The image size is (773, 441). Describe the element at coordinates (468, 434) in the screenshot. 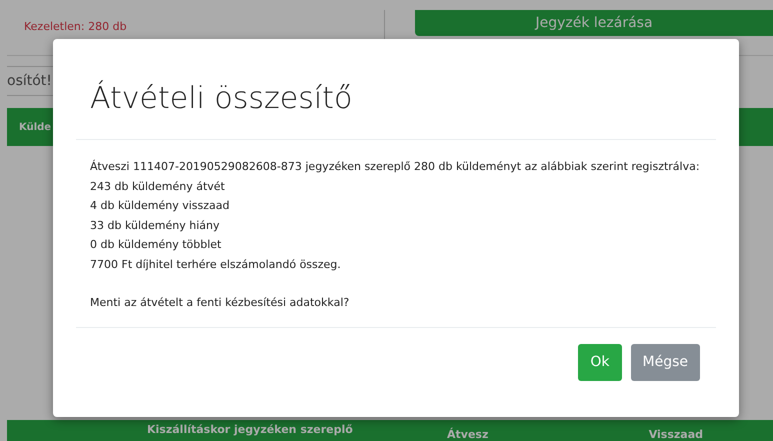

I see `column-header: Átvesz` at that location.